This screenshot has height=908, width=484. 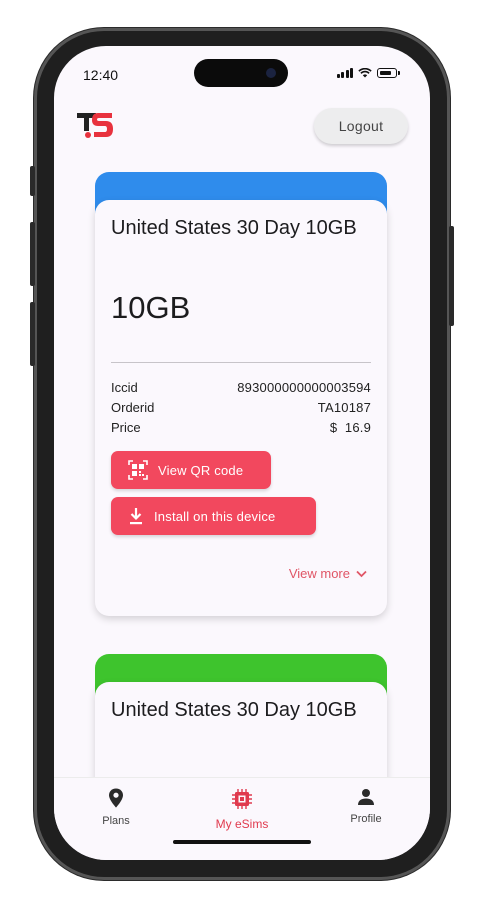 What do you see at coordinates (344, 407) in the screenshot?
I see `detail-value: TA10187` at bounding box center [344, 407].